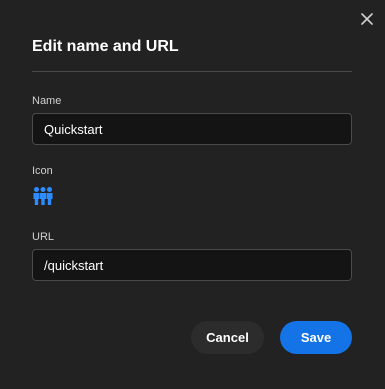  Describe the element at coordinates (42, 171) in the screenshot. I see `icon-field-label: Icon` at that location.